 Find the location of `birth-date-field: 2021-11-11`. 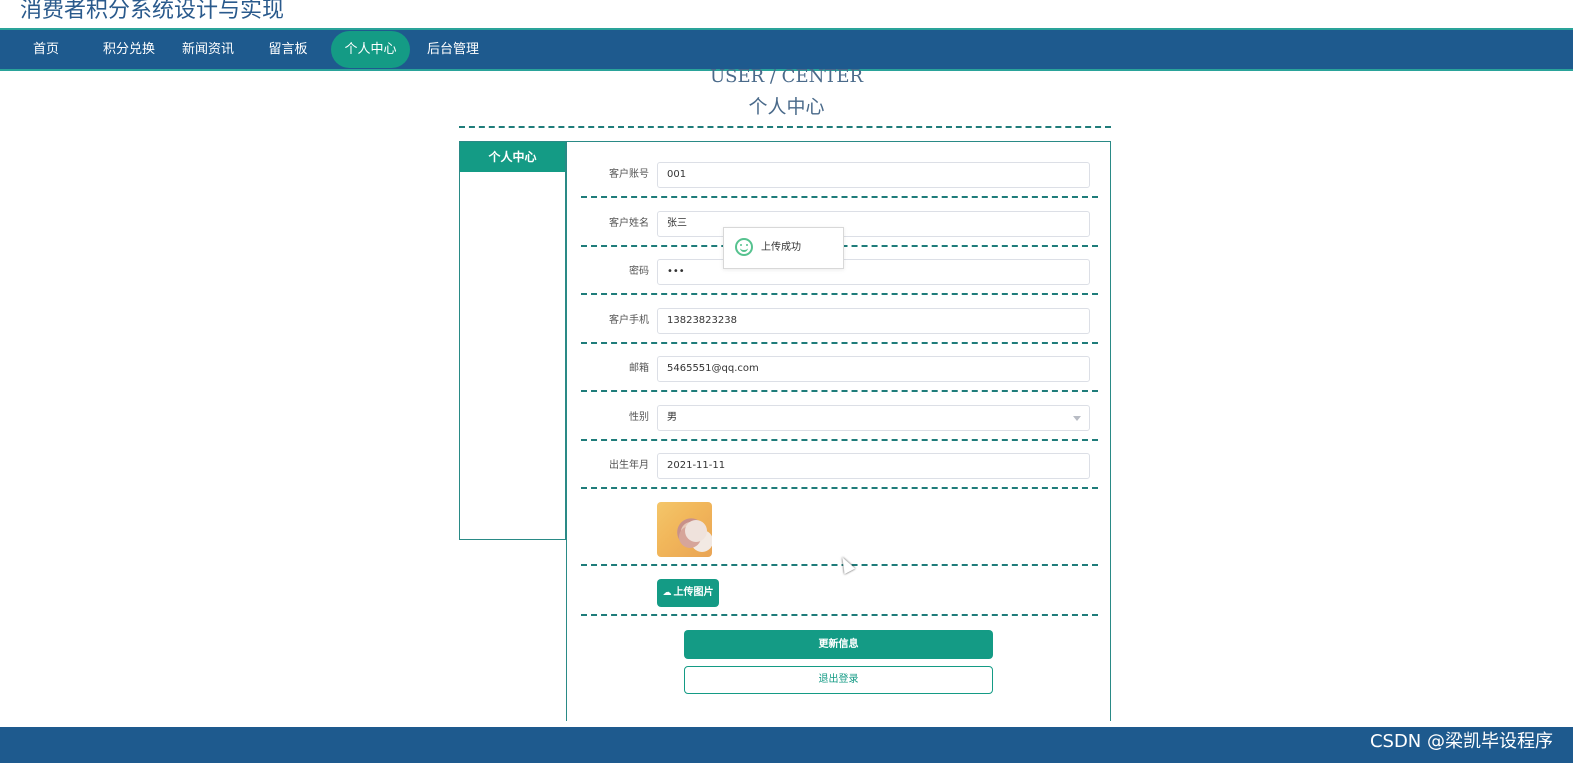

birth-date-field: 2021-11-11 is located at coordinates (873, 466).